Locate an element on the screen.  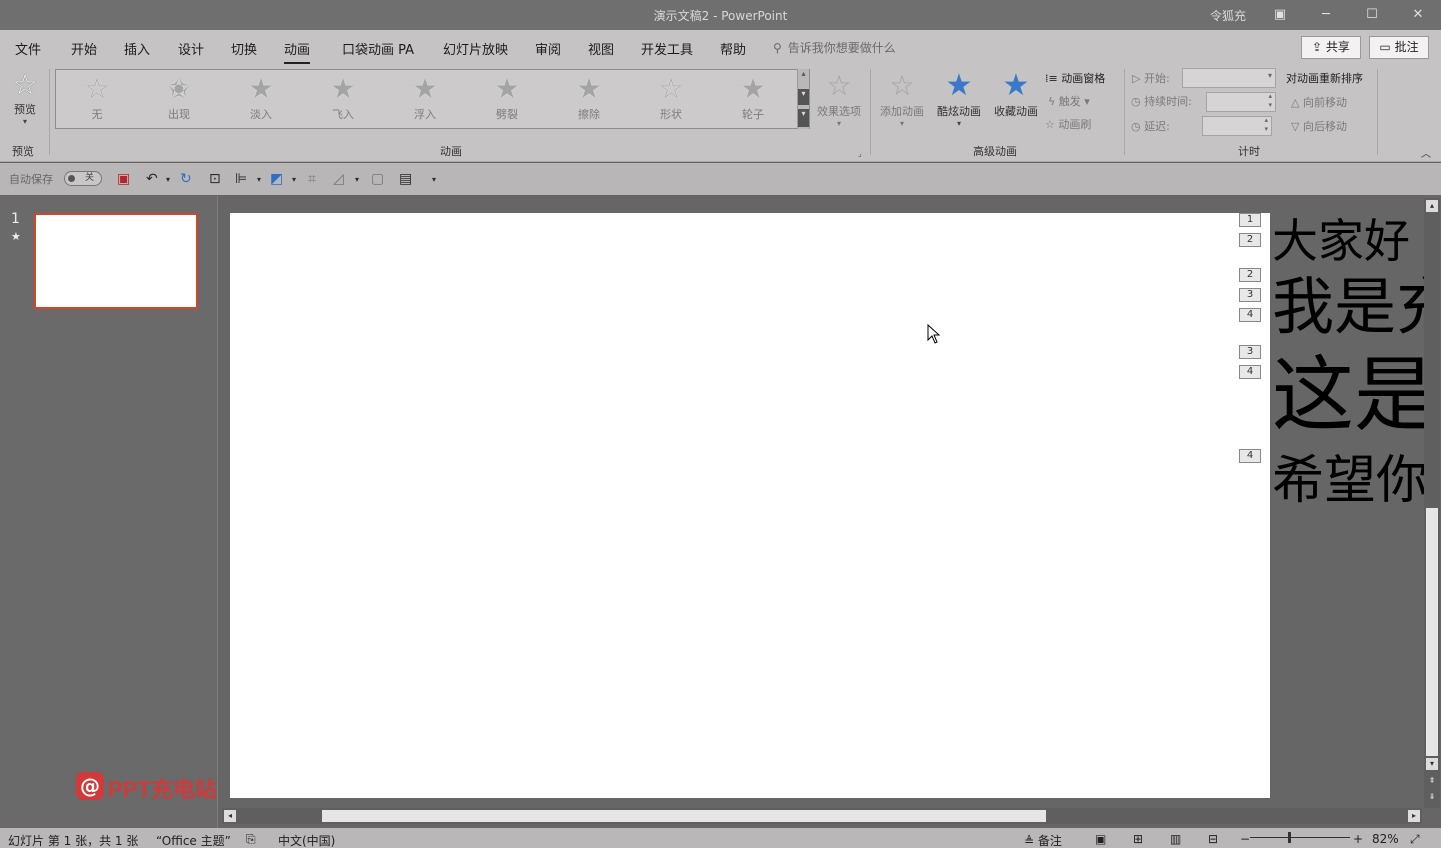
animation-fade: ★ 淡入 is located at coordinates (261, 100).